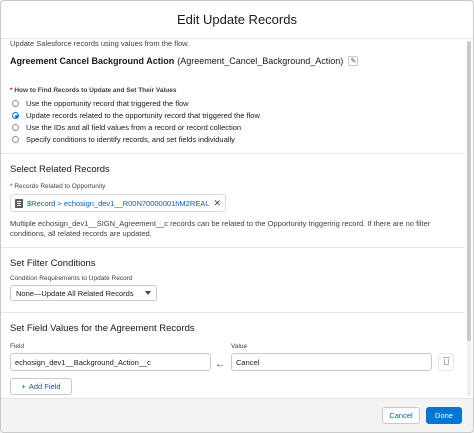  I want to click on add-field-button: + Add Field, so click(41, 386).